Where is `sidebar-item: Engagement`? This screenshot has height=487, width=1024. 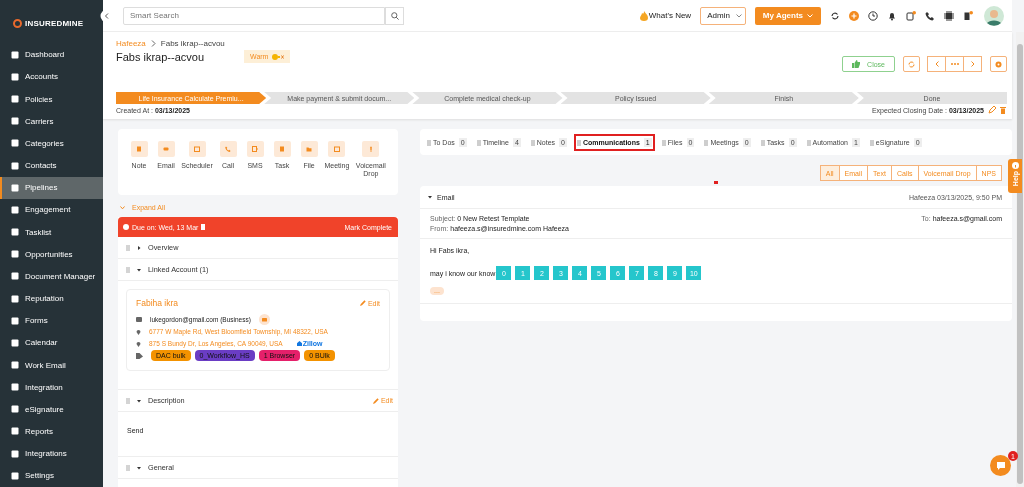 sidebar-item: Engagement is located at coordinates (51, 209).